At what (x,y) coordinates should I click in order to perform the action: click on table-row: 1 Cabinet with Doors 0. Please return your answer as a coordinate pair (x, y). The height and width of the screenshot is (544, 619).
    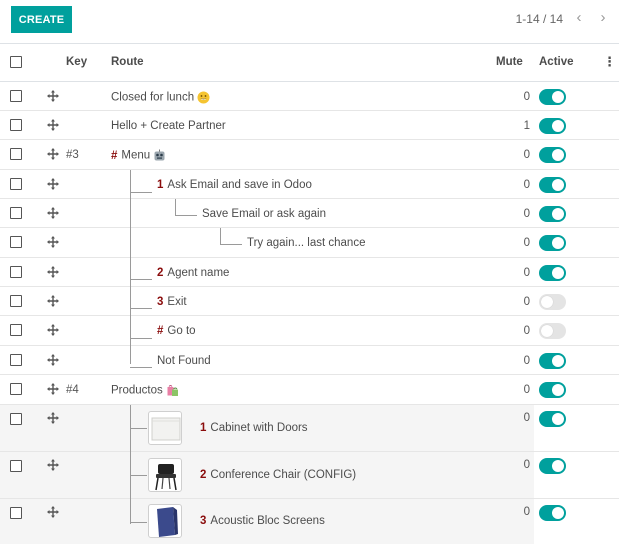
    Looking at the image, I should click on (309, 428).